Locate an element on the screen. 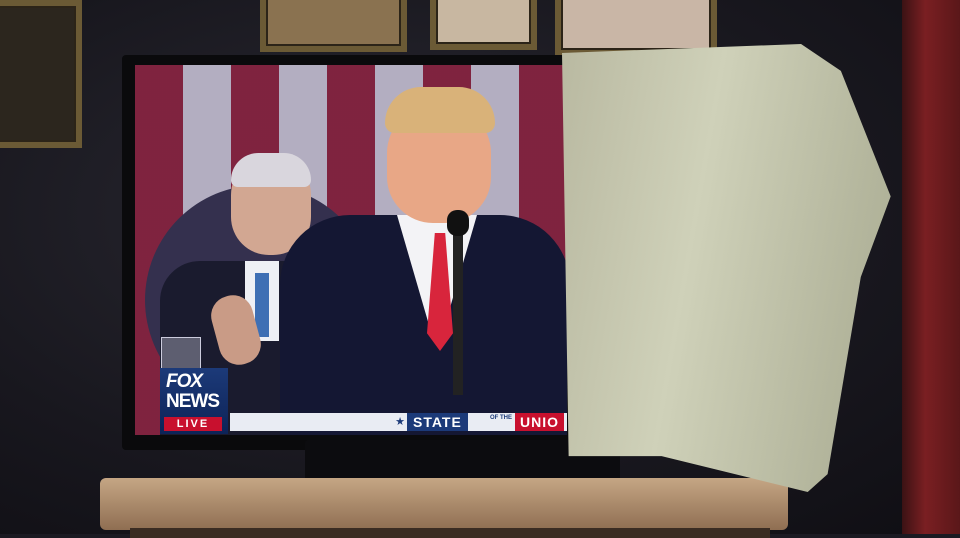  red-wall-edge is located at coordinates (931, 267).